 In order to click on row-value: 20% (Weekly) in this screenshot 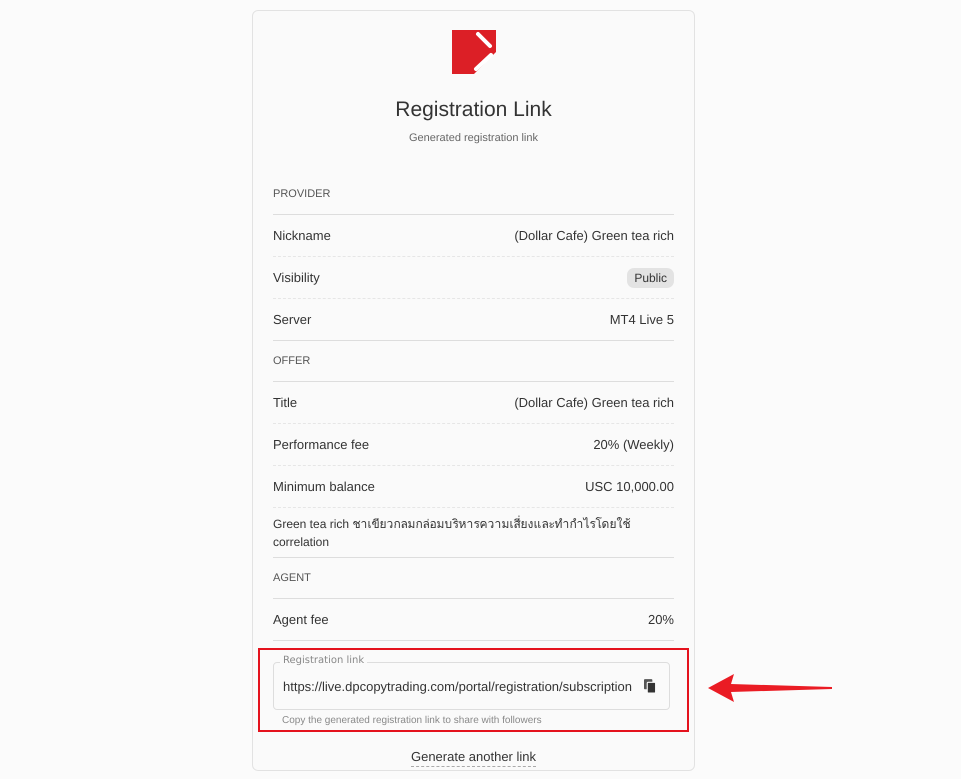, I will do `click(633, 444)`.